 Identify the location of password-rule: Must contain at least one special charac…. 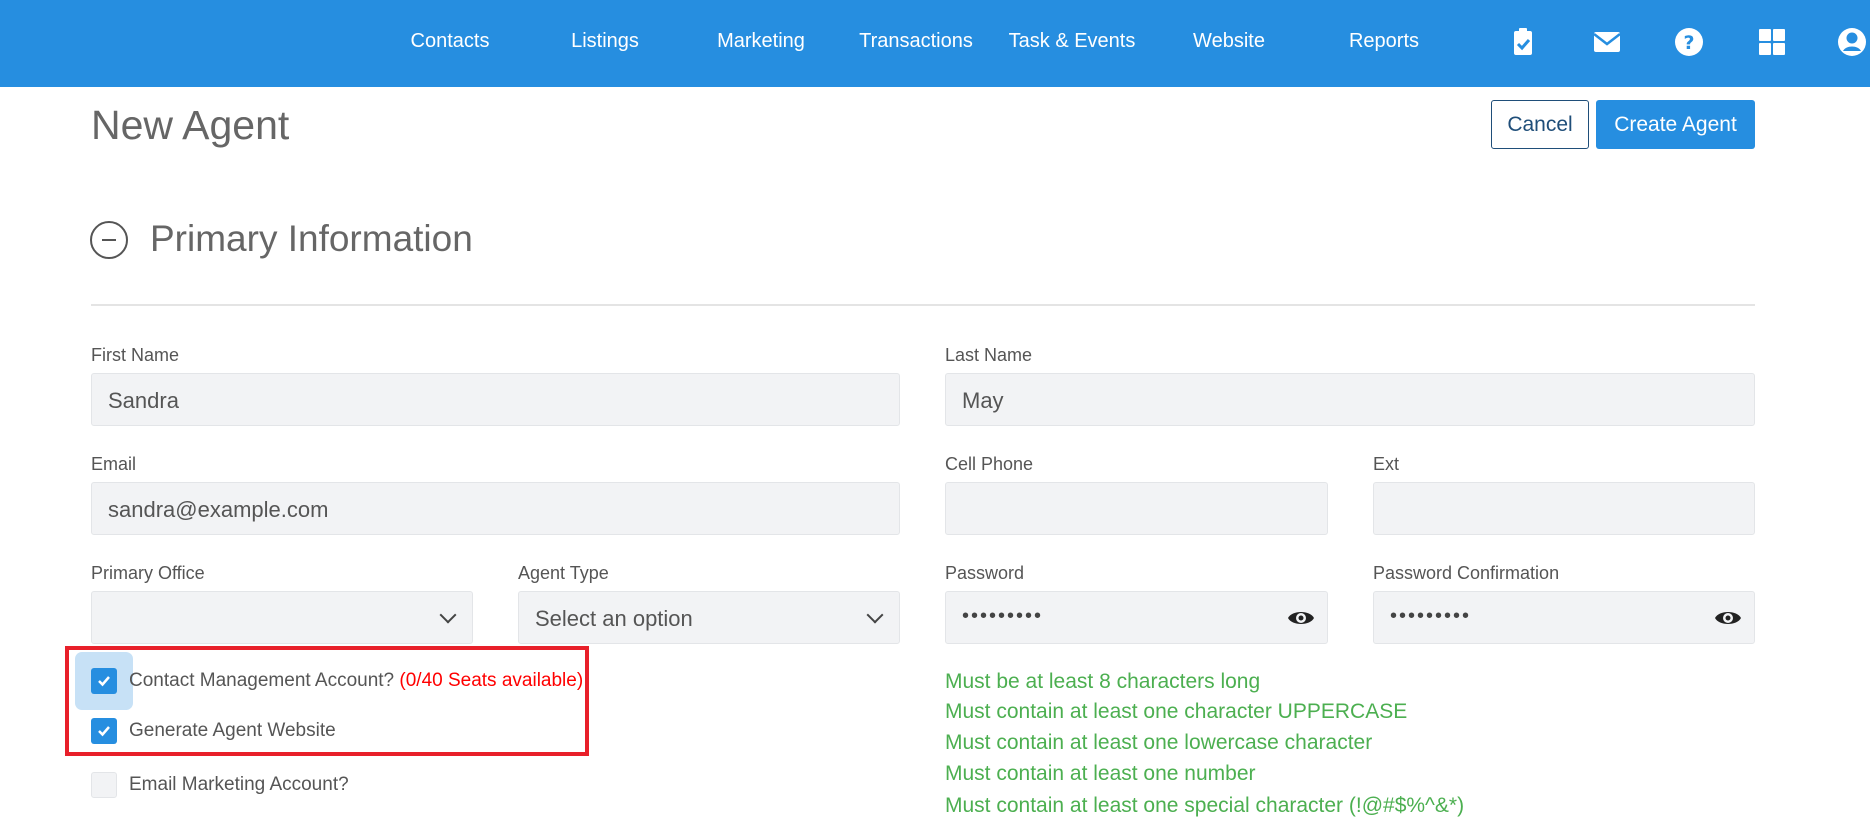
(1205, 805).